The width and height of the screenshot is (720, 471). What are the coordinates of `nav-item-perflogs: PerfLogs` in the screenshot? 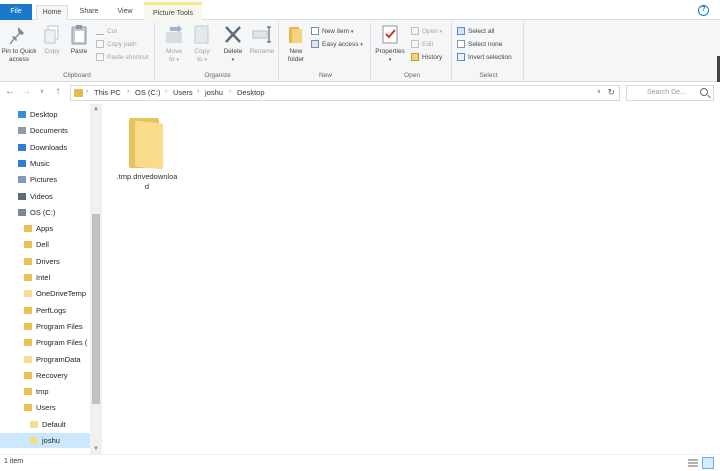 It's located at (45, 310).